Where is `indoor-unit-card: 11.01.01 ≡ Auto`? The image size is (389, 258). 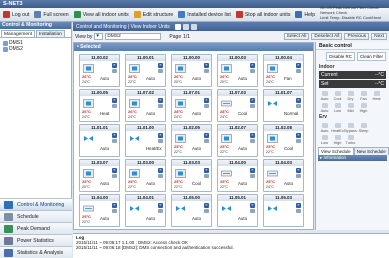
indoor-unit-card: 11.01.01 ≡ Auto is located at coordinates (99, 140).